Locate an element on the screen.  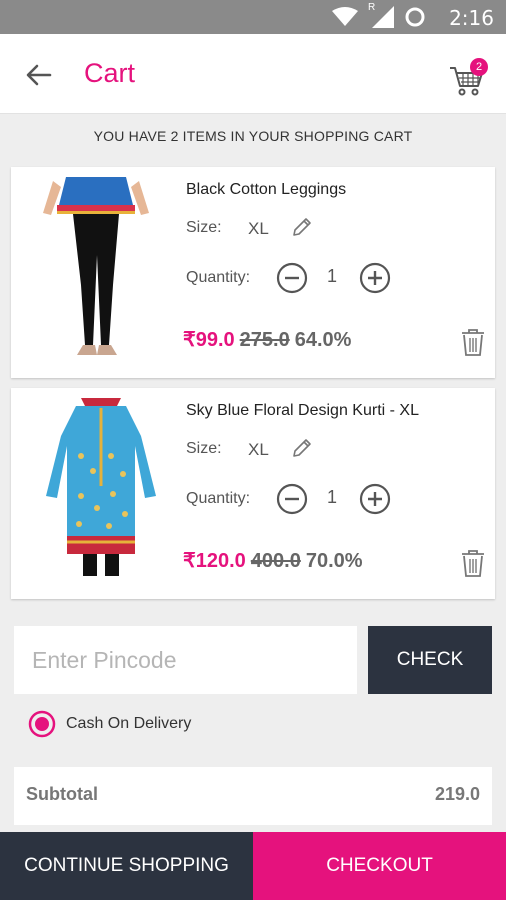
sale-price: ₹99.0 is located at coordinates (209, 340).